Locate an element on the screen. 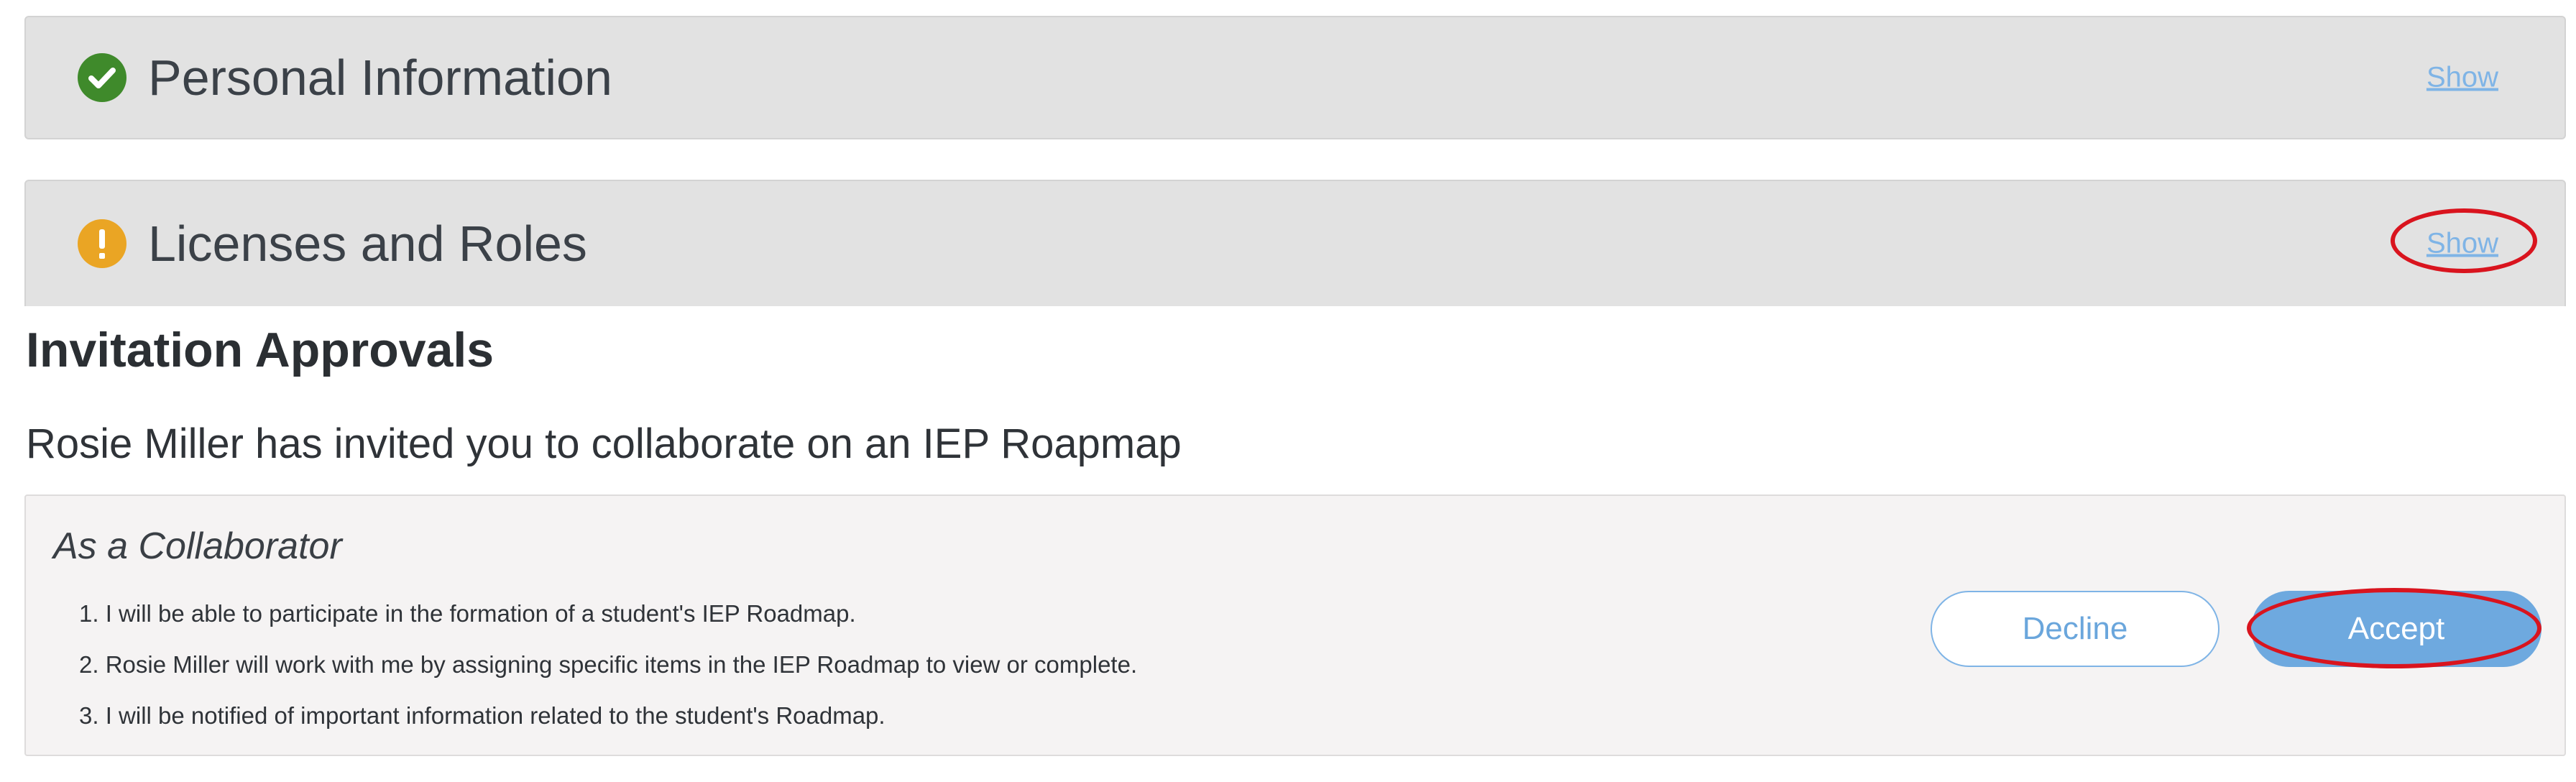 The width and height of the screenshot is (2576, 782). section-title: Personal Information is located at coordinates (380, 78).